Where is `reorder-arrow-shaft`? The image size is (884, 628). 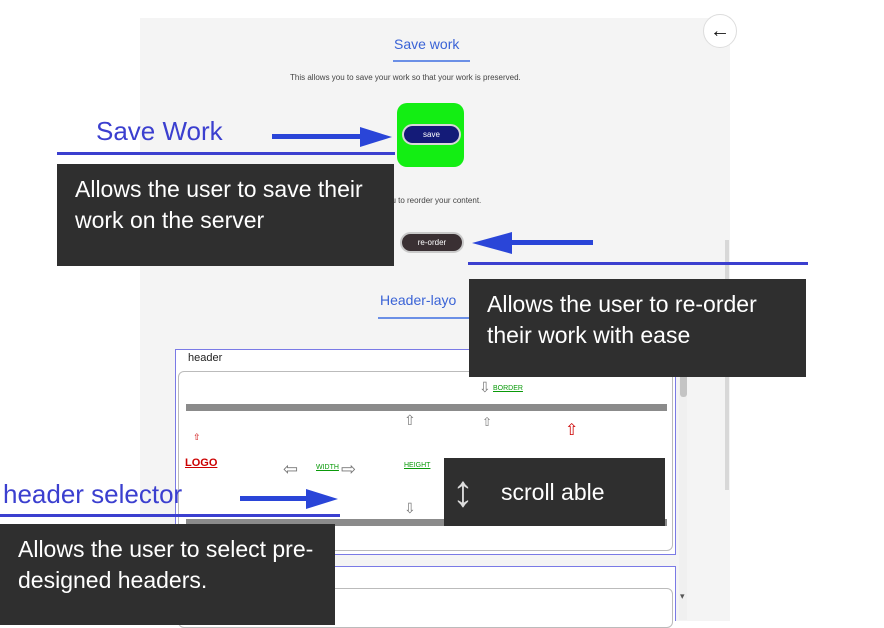 reorder-arrow-shaft is located at coordinates (551, 242).